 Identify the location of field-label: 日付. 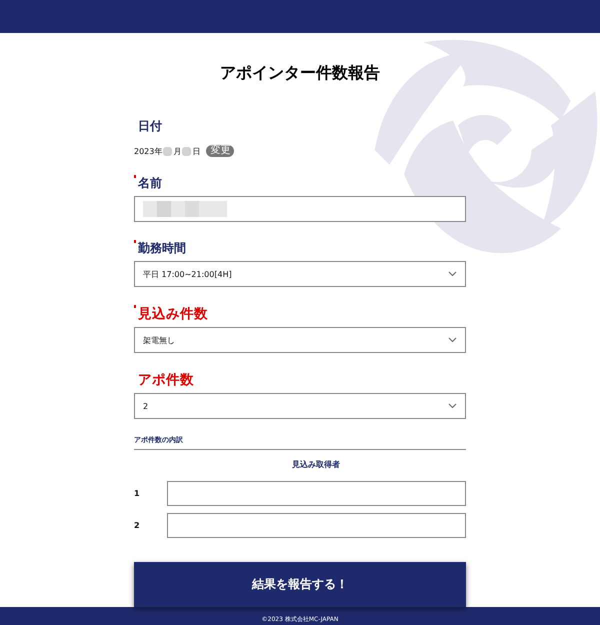
(149, 126).